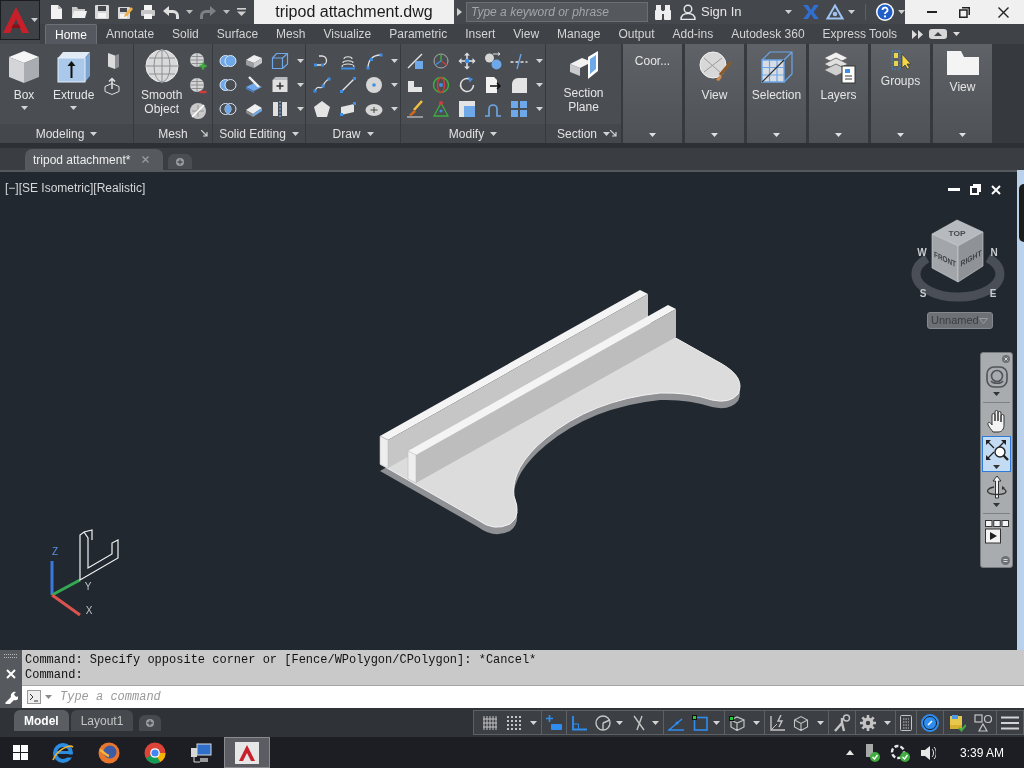  I want to click on steering-wheel-icon, so click(996, 377).